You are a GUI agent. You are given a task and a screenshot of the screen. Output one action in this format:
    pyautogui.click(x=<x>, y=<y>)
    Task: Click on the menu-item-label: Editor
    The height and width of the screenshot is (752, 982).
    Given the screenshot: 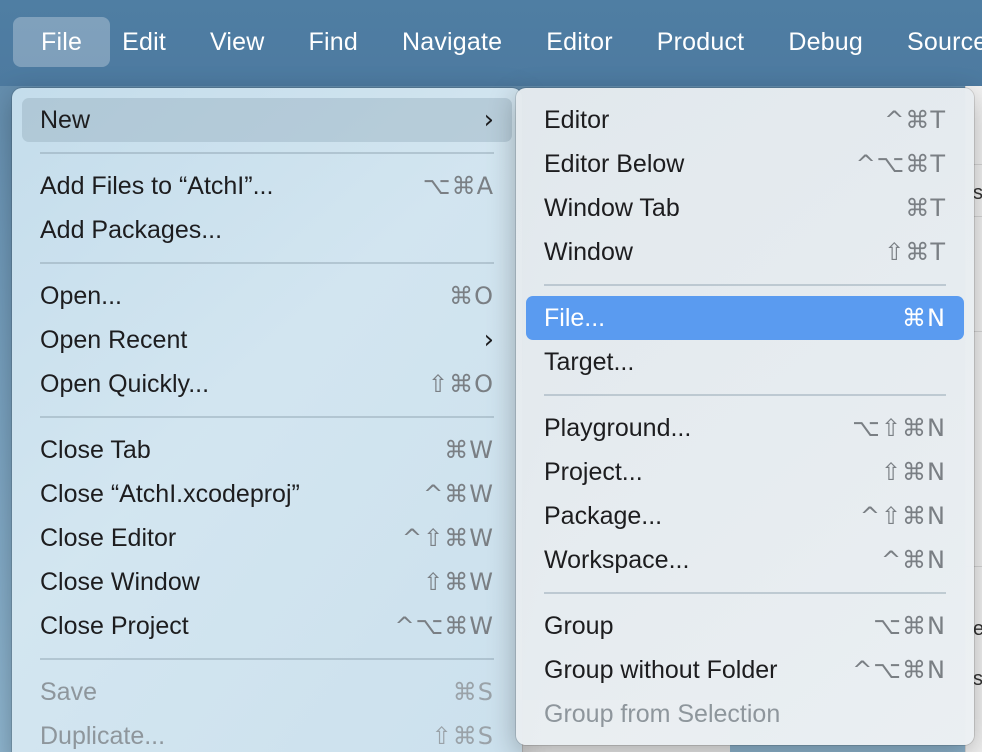 What is the action you would take?
    pyautogui.click(x=577, y=119)
    